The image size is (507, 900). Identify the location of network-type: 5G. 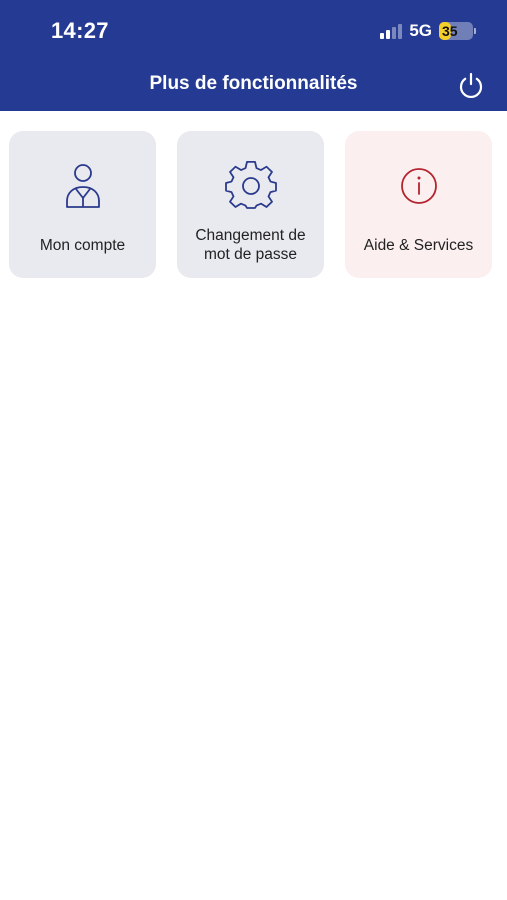
(420, 30).